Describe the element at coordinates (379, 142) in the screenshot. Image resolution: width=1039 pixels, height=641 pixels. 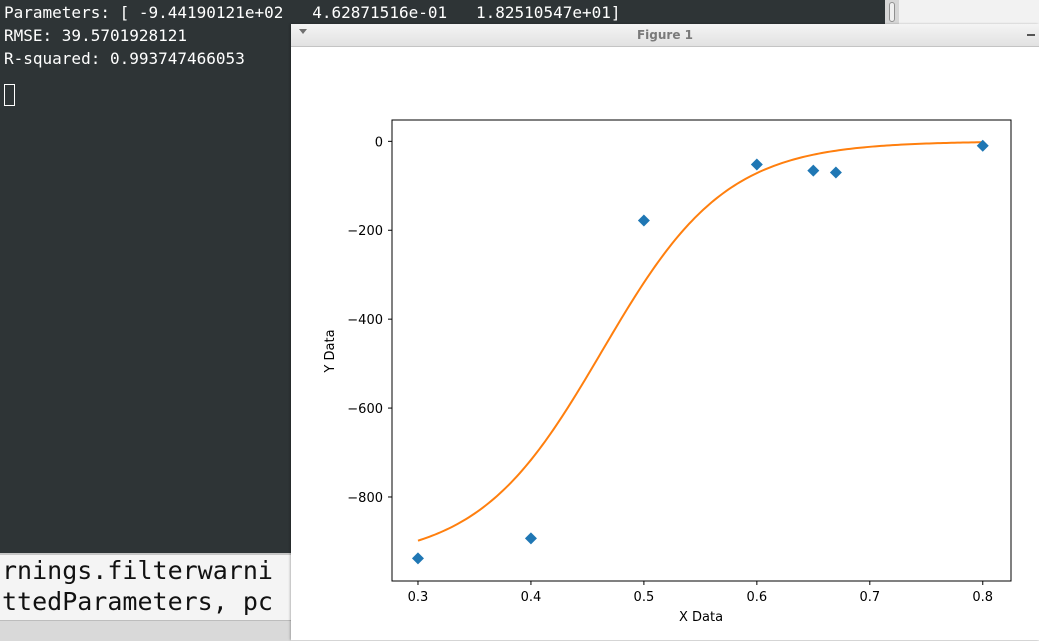
I see `y-tick-label: 0` at that location.